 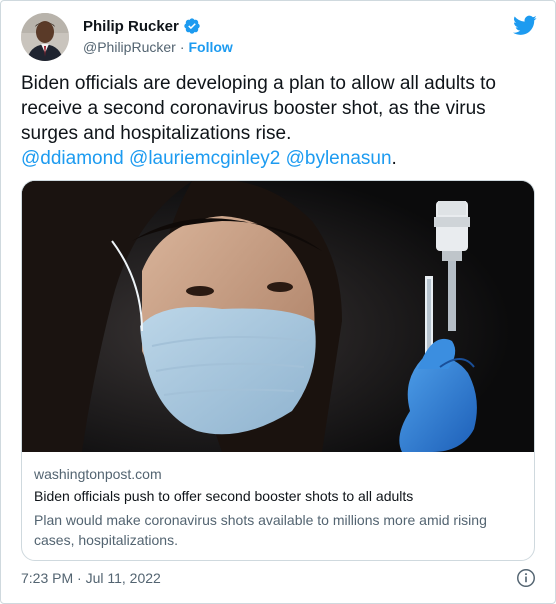 I want to click on avatar-photo, so click(x=45, y=37).